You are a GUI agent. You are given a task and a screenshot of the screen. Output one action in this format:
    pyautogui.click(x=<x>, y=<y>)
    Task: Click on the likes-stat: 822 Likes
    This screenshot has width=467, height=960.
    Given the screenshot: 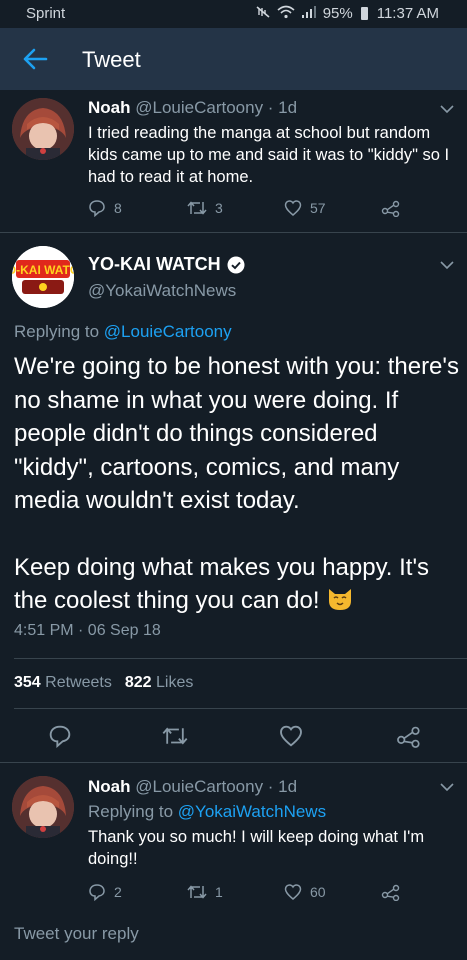 What is the action you would take?
    pyautogui.click(x=159, y=683)
    